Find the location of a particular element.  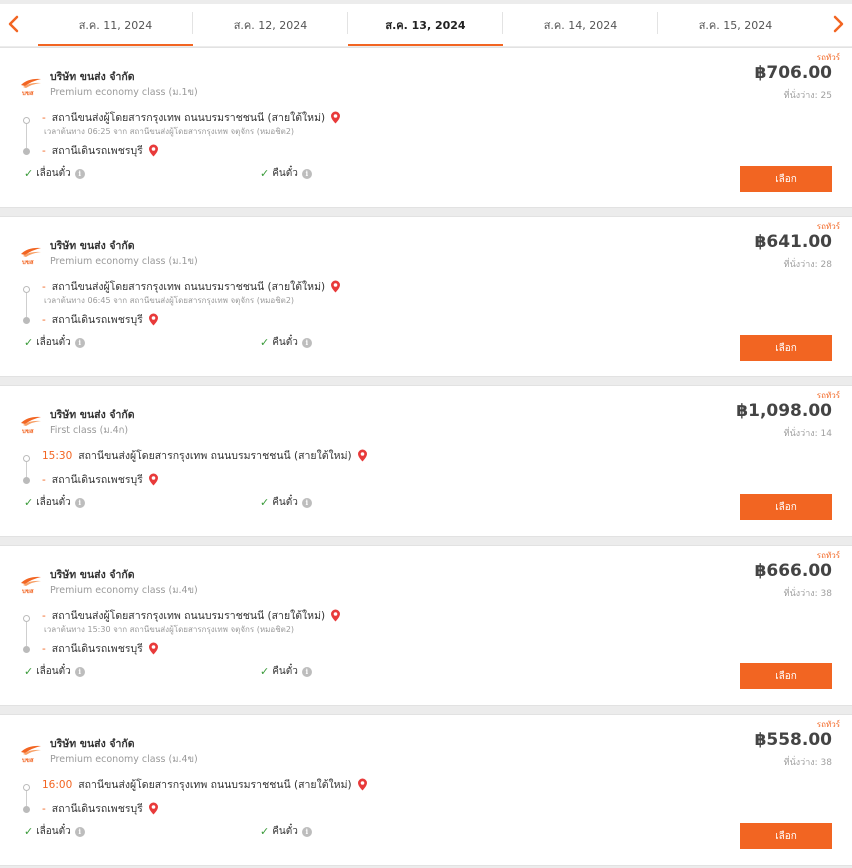

company-logo-icon: บขส is located at coordinates (31, 87).